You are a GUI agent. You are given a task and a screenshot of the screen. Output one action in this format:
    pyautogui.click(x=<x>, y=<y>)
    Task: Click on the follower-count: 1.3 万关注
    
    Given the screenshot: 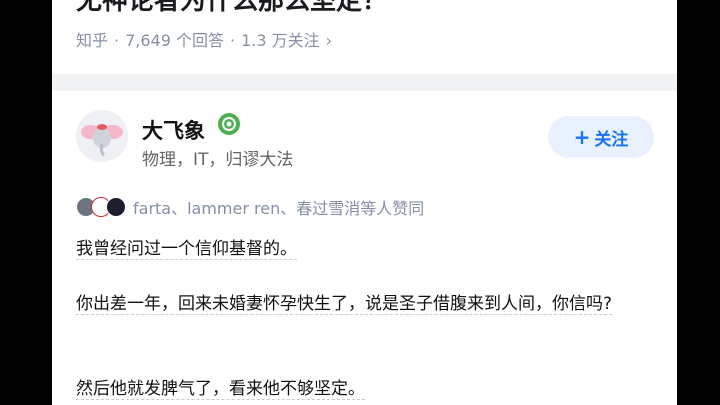 What is the action you would take?
    pyautogui.click(x=280, y=40)
    